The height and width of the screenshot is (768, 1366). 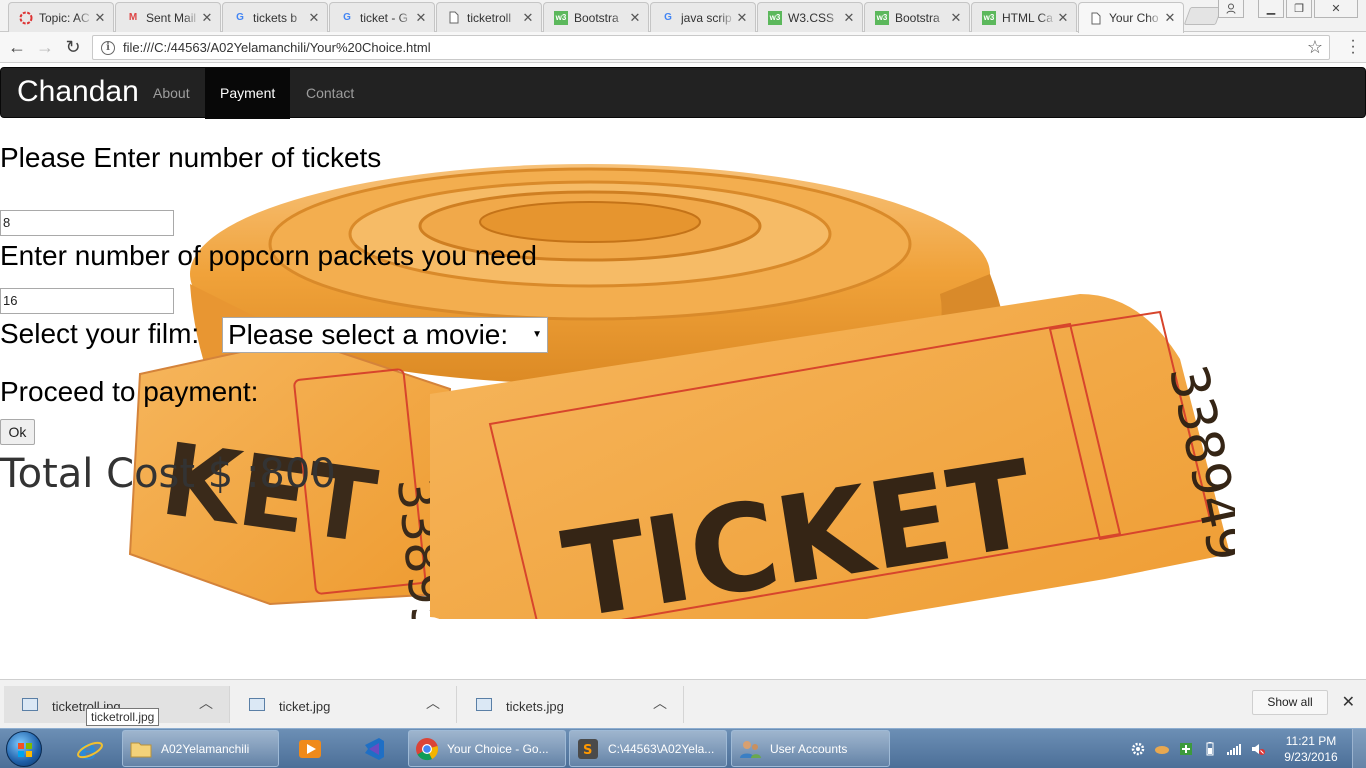 What do you see at coordinates (61, 17) in the screenshot?
I see `browser-tab: Topic: AC ✕` at bounding box center [61, 17].